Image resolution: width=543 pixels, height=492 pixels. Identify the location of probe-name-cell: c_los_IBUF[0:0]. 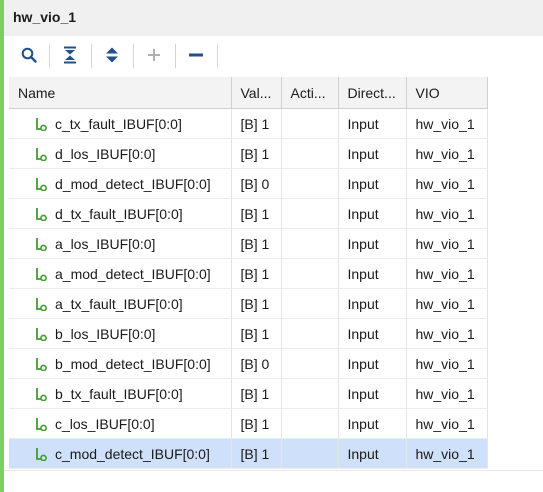
(120, 423).